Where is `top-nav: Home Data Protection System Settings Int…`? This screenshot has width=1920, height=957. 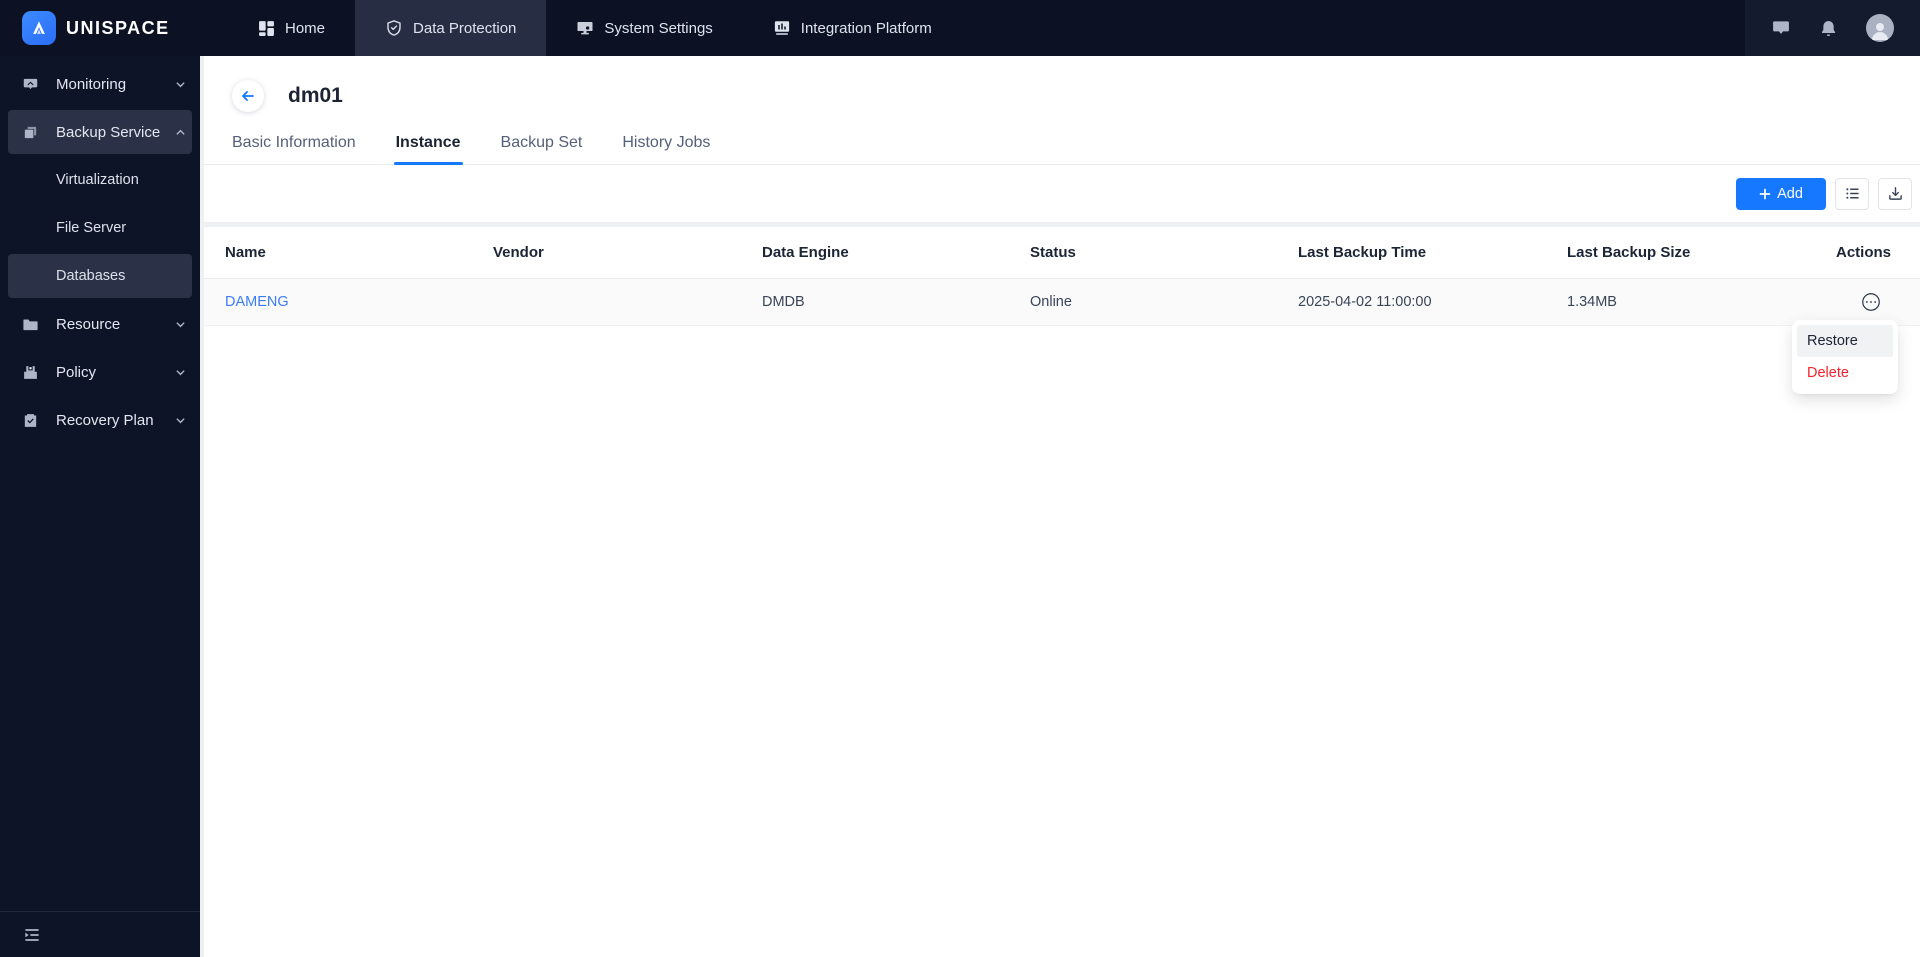
top-nav: Home Data Protection System Settings Int… is located at coordinates (595, 28).